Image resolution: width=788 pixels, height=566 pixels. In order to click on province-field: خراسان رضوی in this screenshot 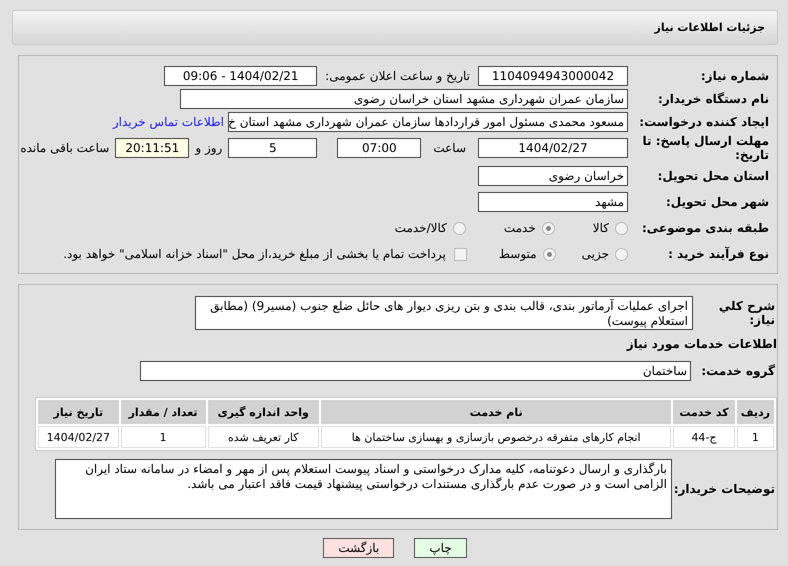, I will do `click(553, 176)`.